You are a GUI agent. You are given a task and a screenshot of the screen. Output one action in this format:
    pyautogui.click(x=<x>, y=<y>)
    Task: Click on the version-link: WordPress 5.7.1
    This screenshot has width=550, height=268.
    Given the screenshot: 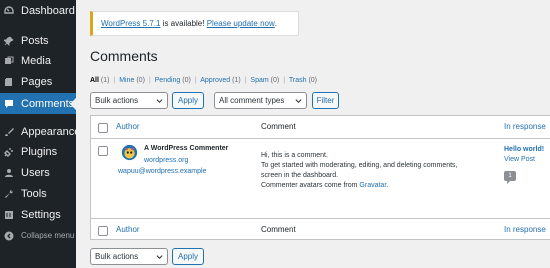 What is the action you would take?
    pyautogui.click(x=130, y=23)
    